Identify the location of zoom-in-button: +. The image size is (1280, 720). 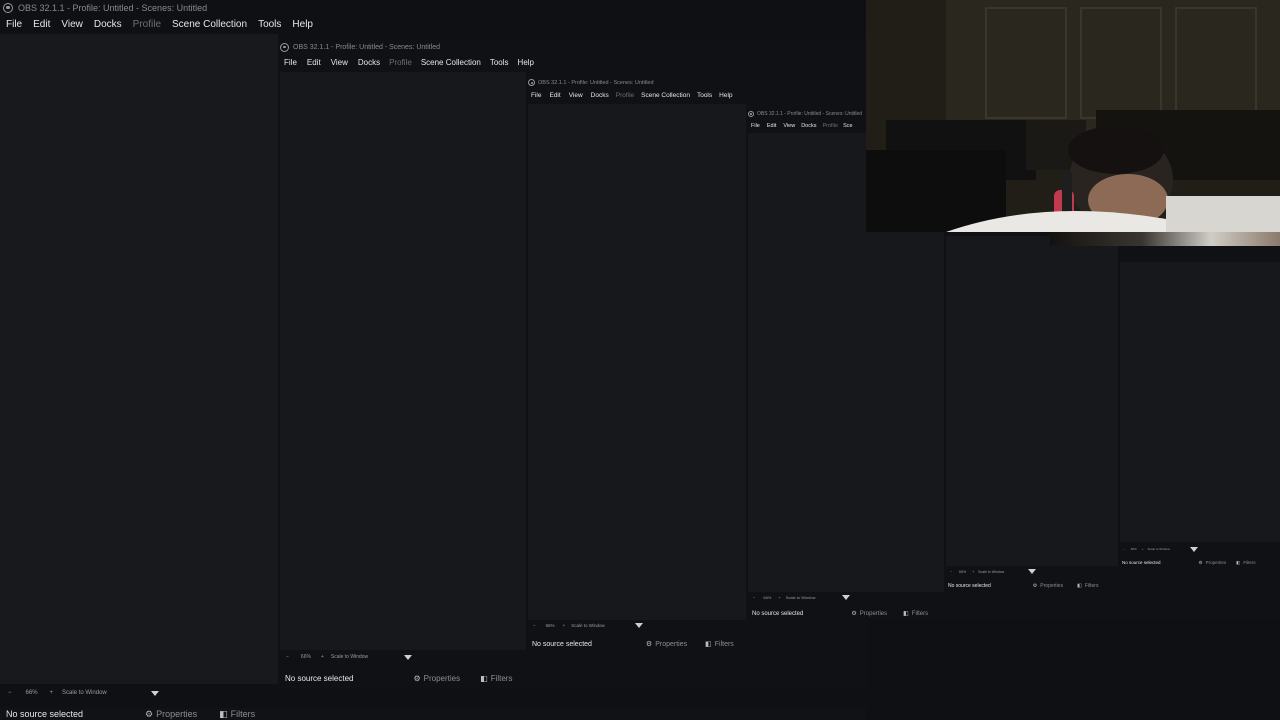
(52, 693).